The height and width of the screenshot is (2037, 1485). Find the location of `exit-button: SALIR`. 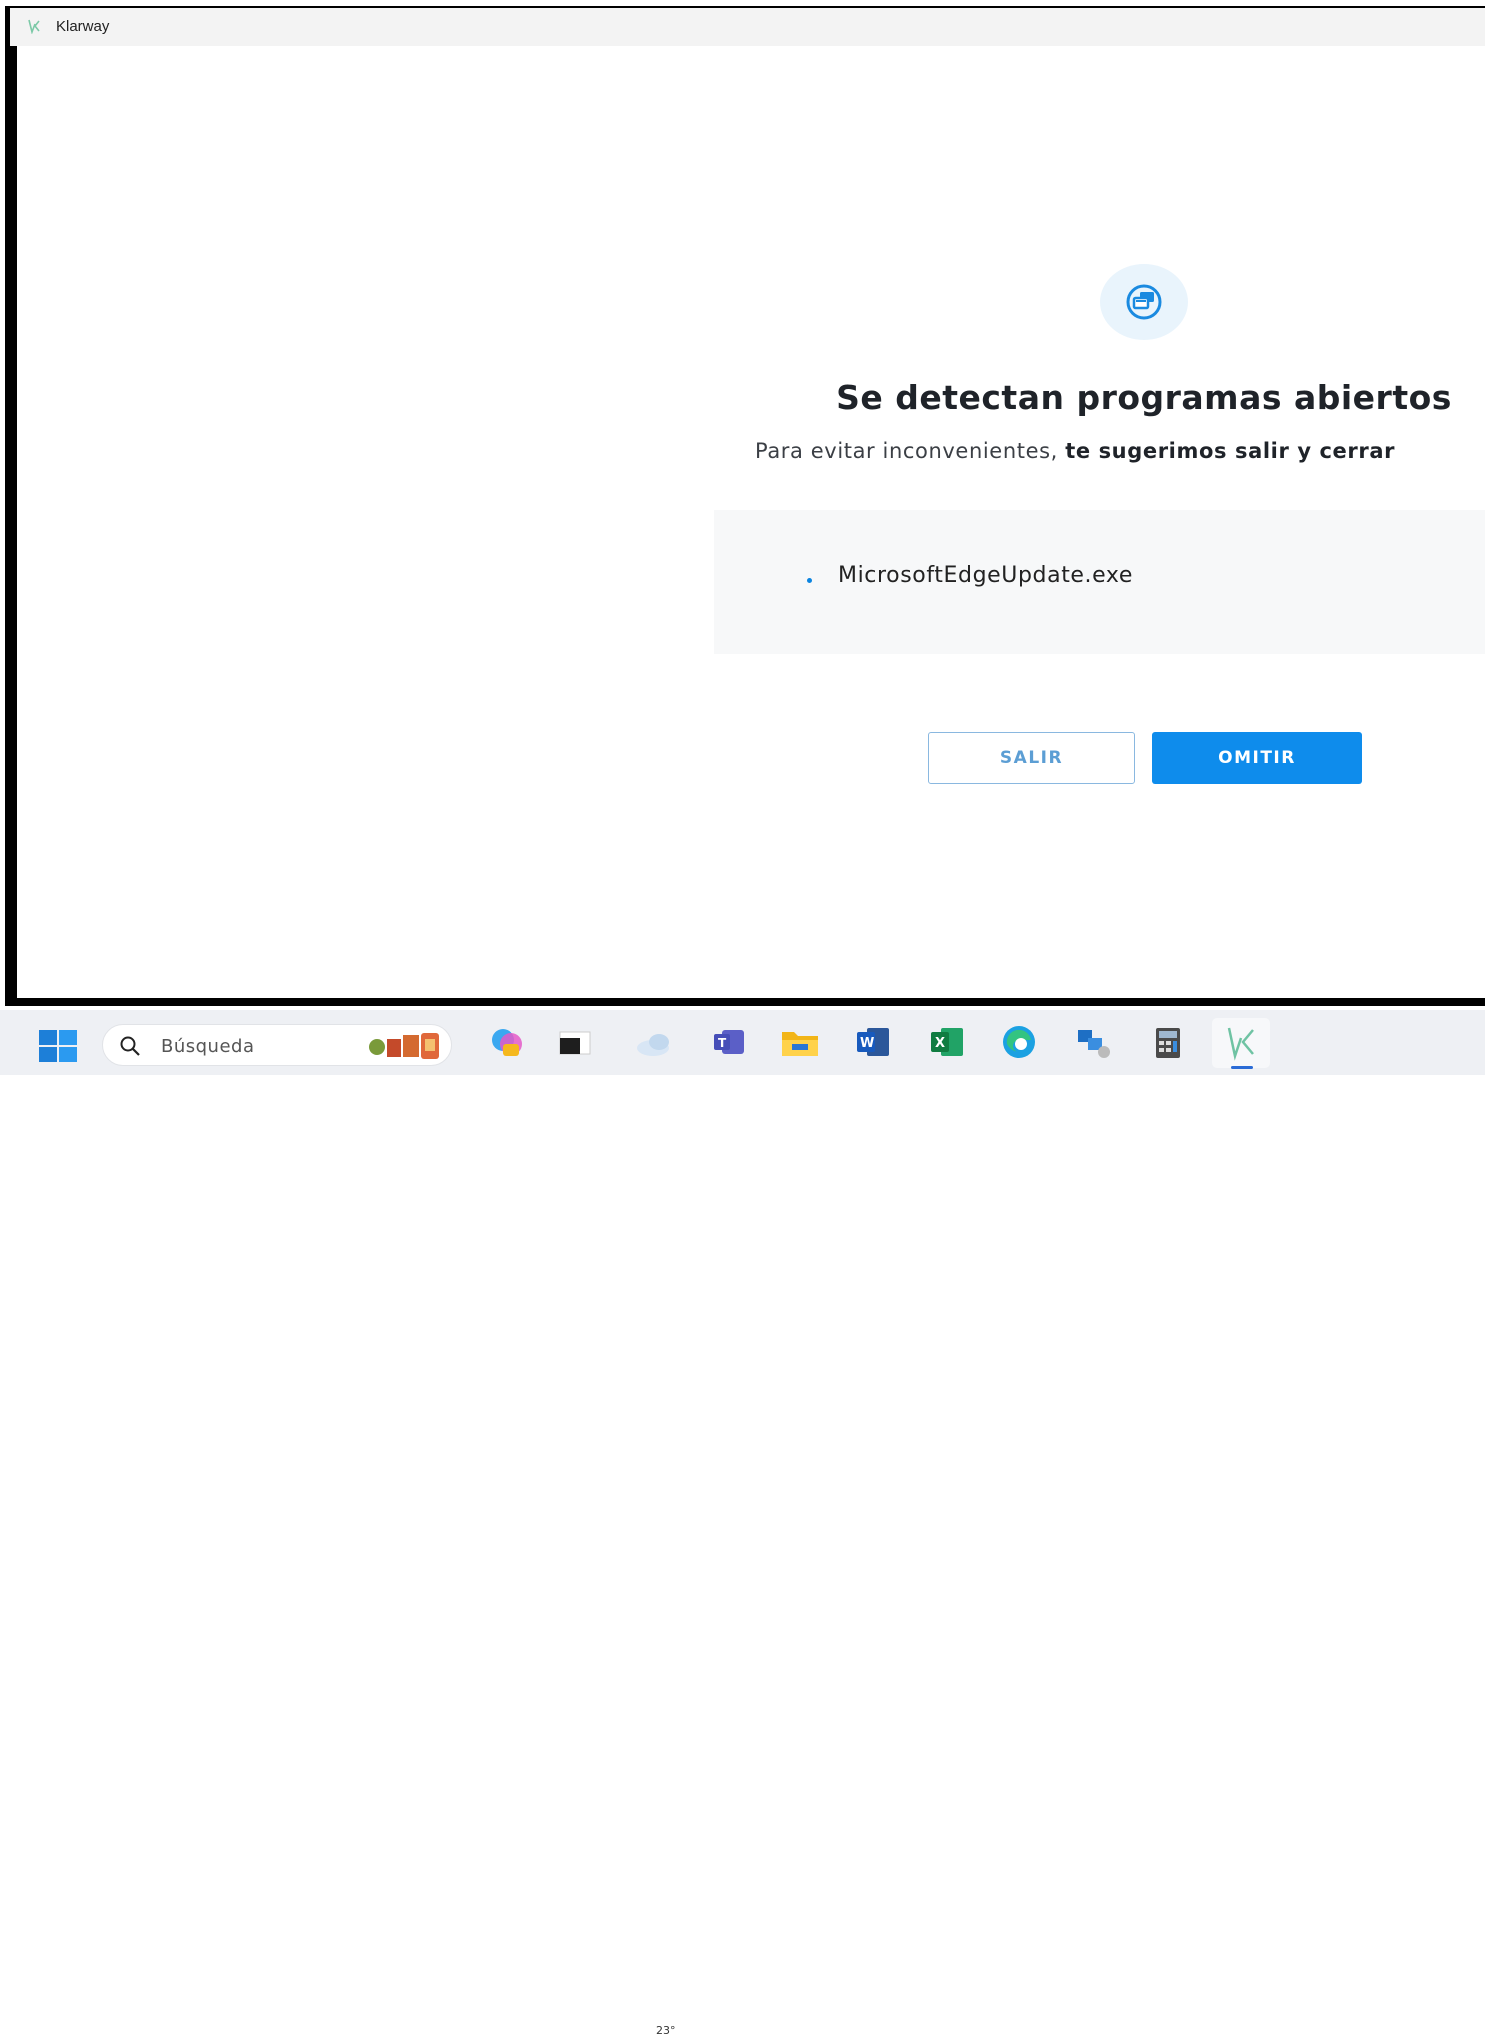

exit-button: SALIR is located at coordinates (1031, 758).